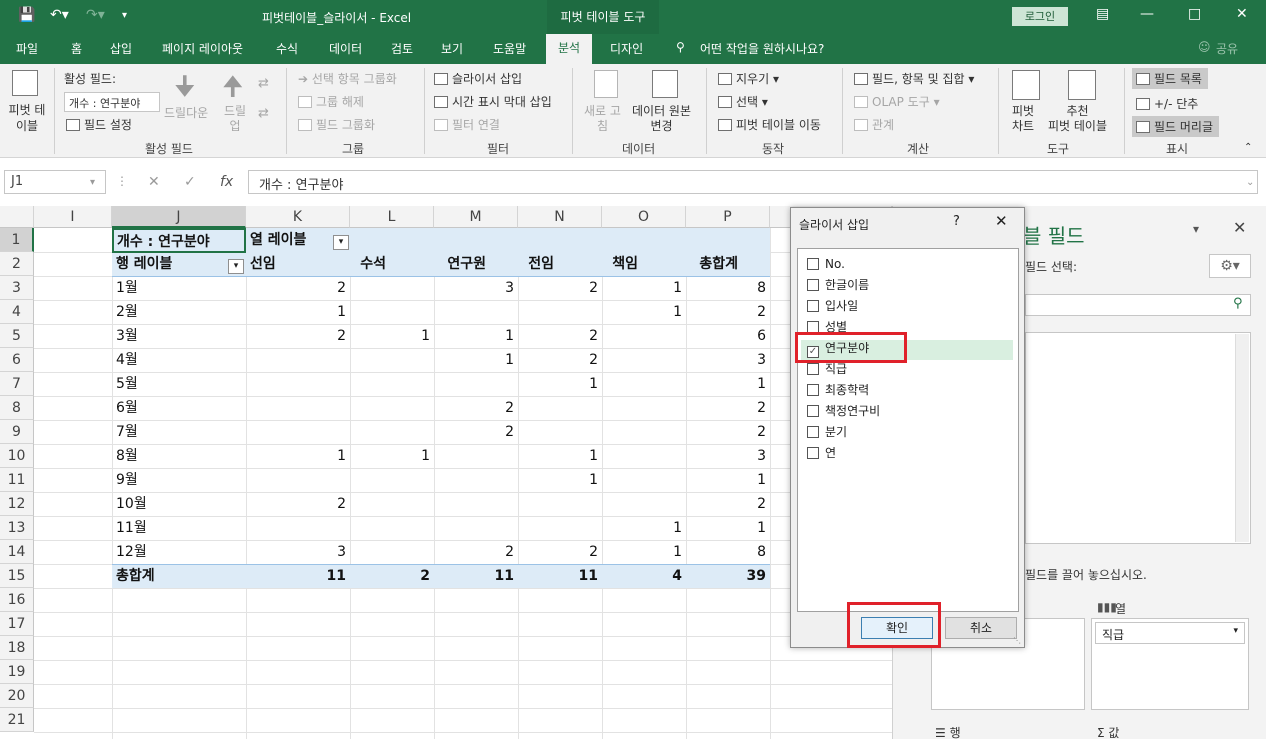  I want to click on active-field-input: 개수 : 연구분야, so click(112, 102).